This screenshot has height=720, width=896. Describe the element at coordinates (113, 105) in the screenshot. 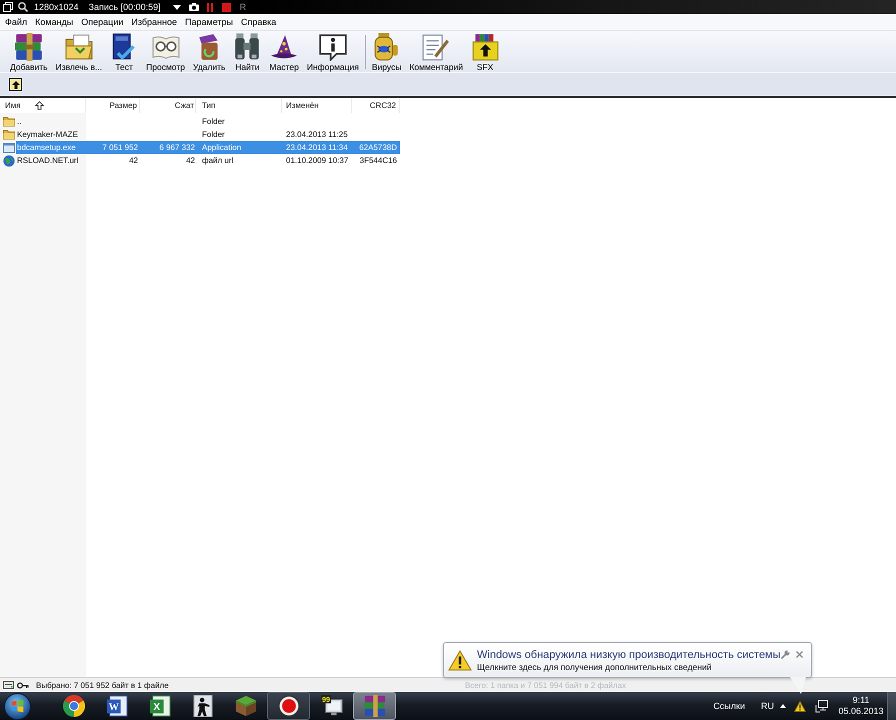

I see `column-header: Размер` at that location.